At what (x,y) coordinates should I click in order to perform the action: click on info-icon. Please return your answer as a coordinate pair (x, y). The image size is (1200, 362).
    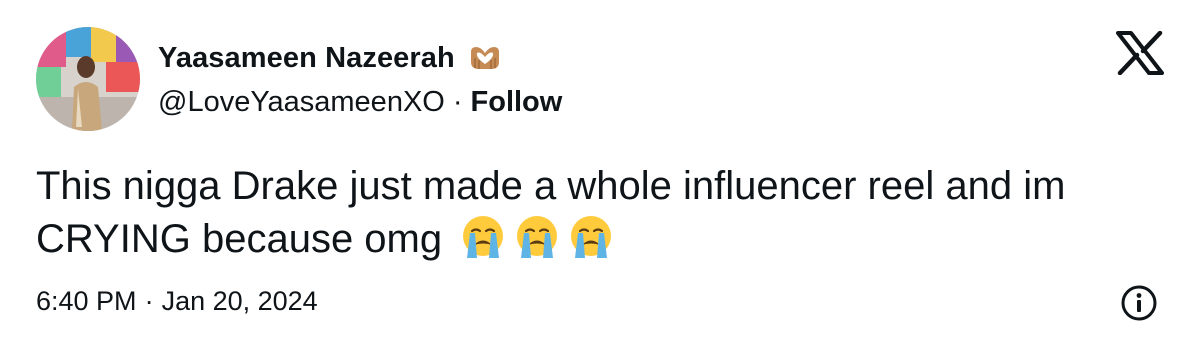
    Looking at the image, I should click on (1139, 303).